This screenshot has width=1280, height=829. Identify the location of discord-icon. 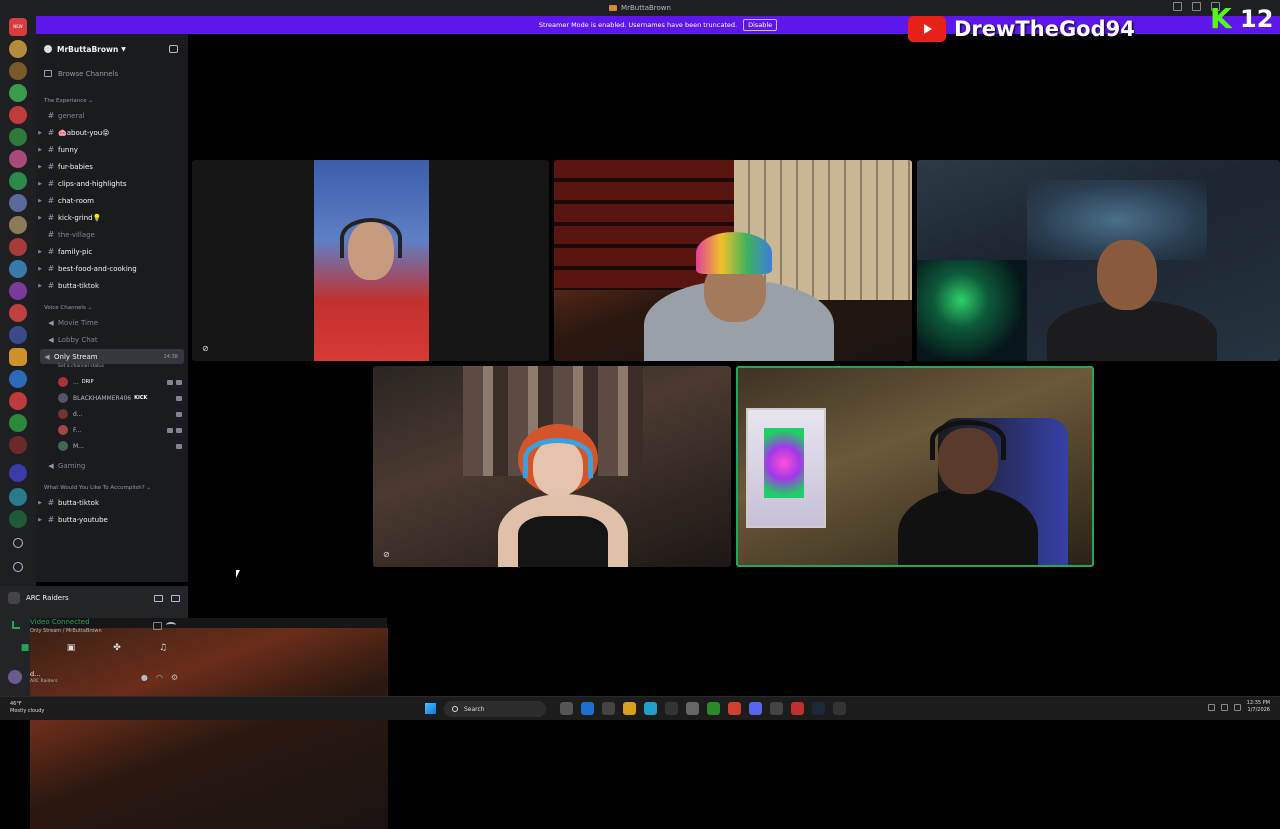
(755, 708).